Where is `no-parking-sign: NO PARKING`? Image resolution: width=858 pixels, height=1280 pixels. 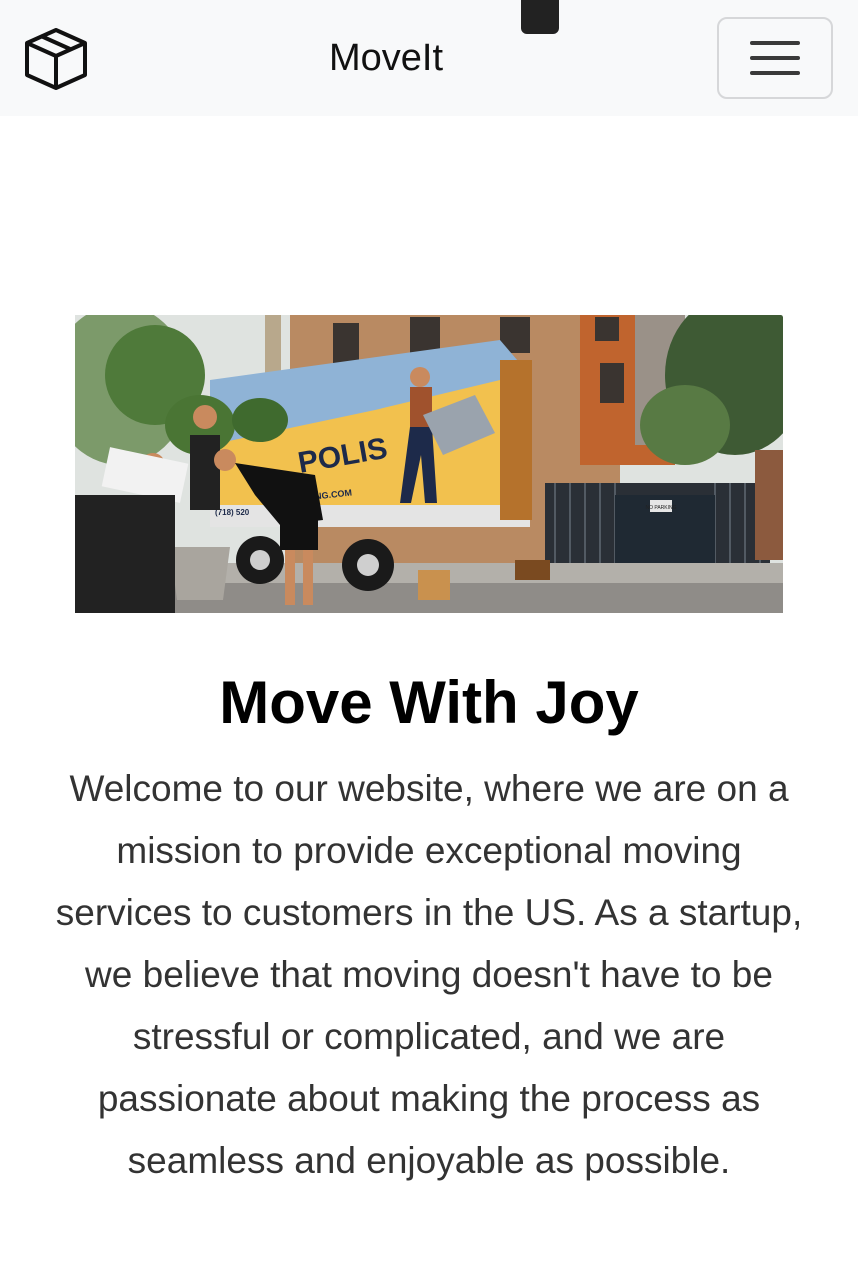 no-parking-sign: NO PARKING is located at coordinates (660, 508).